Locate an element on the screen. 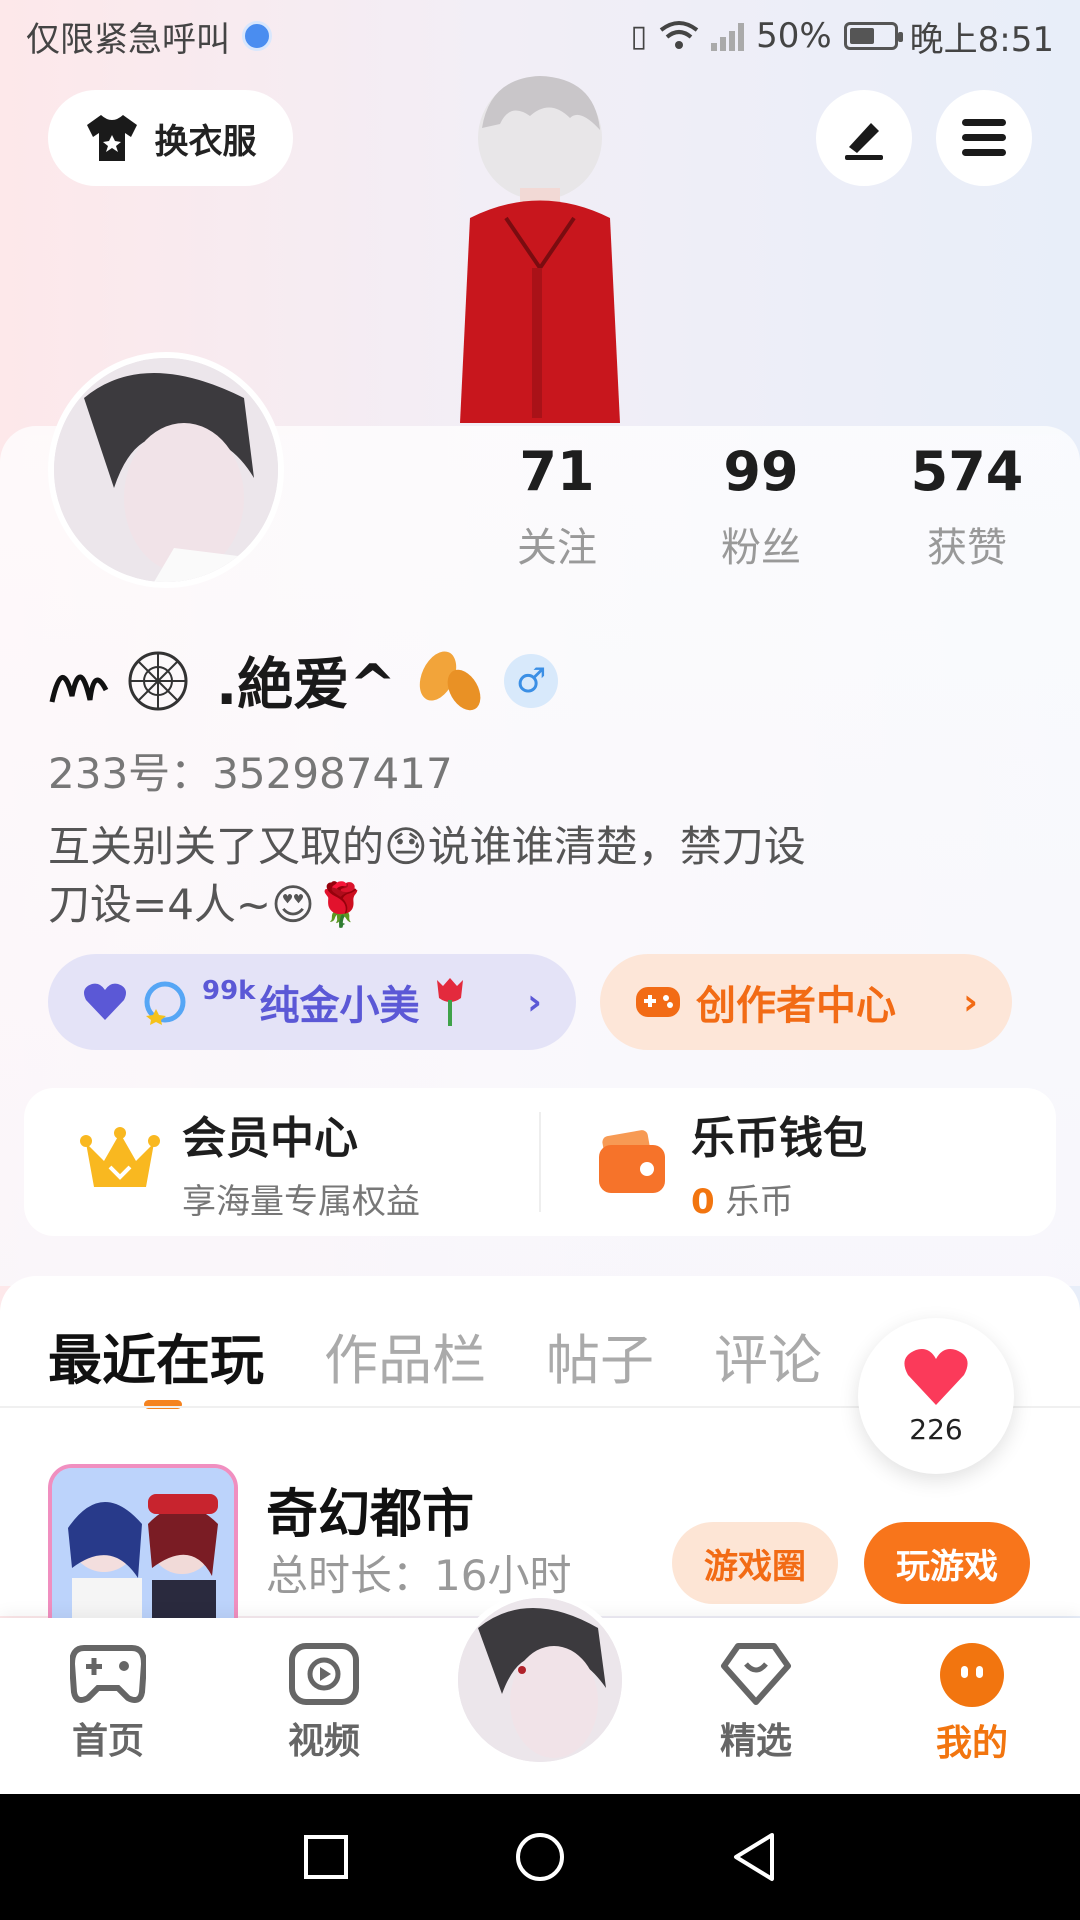 The height and width of the screenshot is (1920, 1080). nav-featured-label: 精选 is located at coordinates (755, 1741).